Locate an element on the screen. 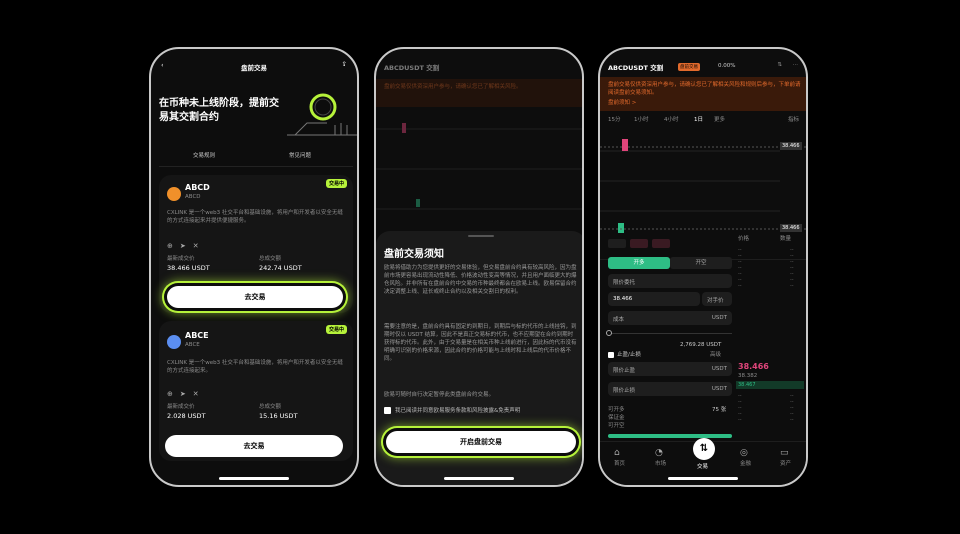 The width and height of the screenshot is (960, 534). market-icon: ◔ is located at coordinates (659, 453).